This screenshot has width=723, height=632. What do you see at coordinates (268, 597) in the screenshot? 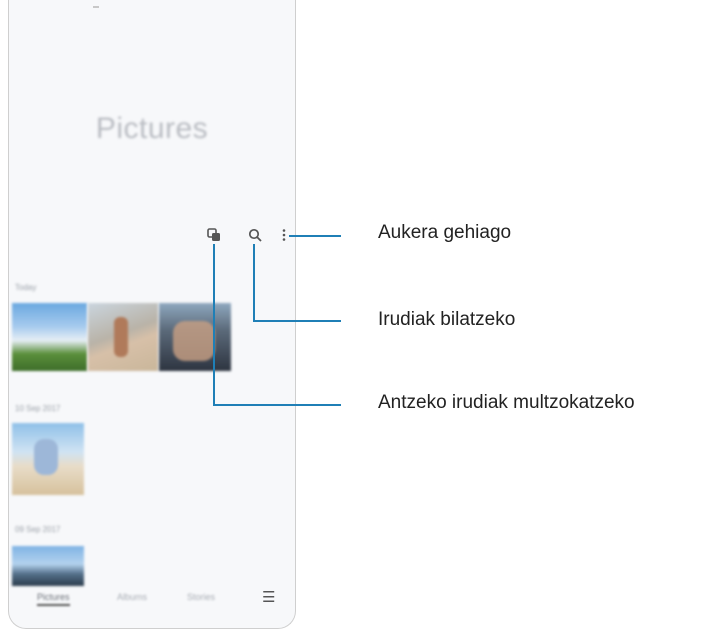
I see `menu-icon: ☰` at bounding box center [268, 597].